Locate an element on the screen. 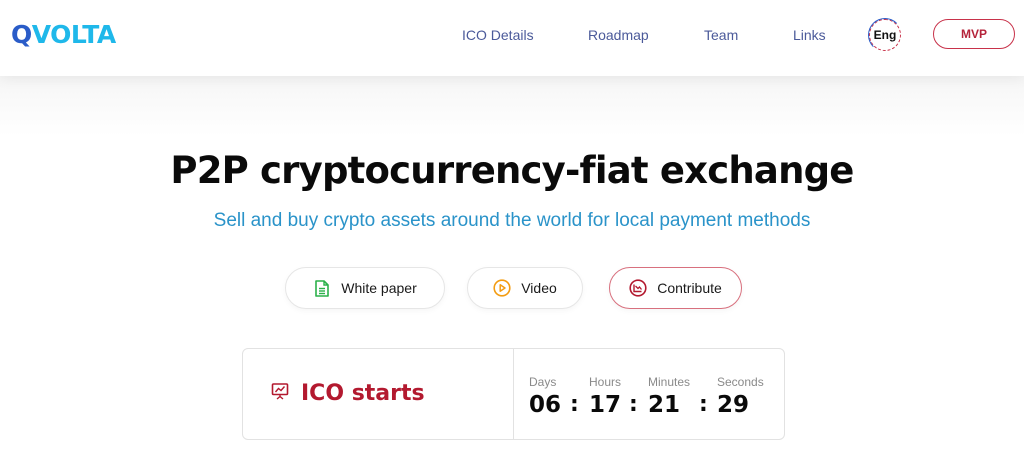 Image resolution: width=1024 pixels, height=464 pixels. seconds-value: 29 is located at coordinates (733, 405).